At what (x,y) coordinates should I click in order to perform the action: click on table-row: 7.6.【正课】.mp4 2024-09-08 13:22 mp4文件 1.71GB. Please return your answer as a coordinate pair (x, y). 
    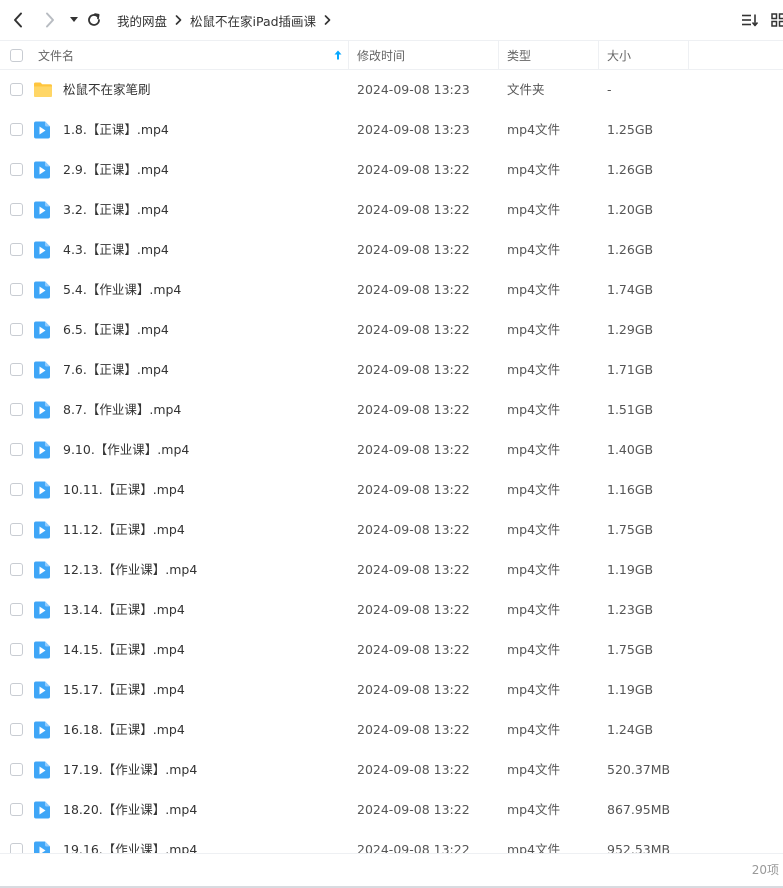
    Looking at the image, I should click on (391, 370).